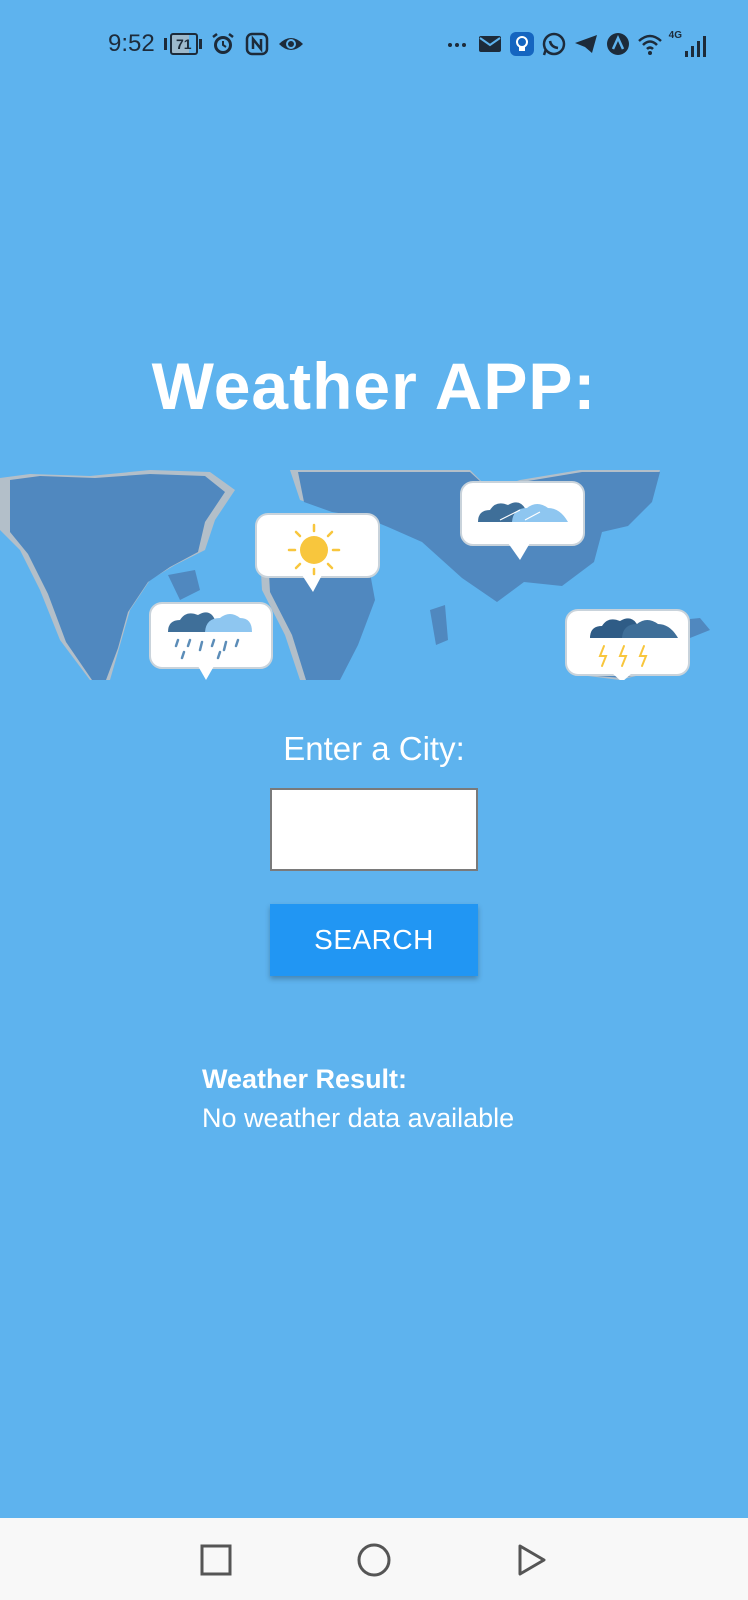 Image resolution: width=748 pixels, height=1600 pixels. I want to click on wifi-icon, so click(649, 44).